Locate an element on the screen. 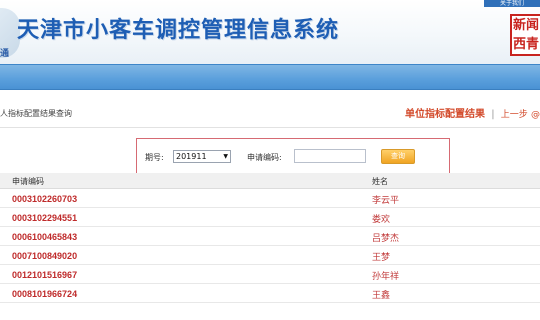 The height and width of the screenshot is (320, 540). row-name: 王梦 is located at coordinates (381, 258).